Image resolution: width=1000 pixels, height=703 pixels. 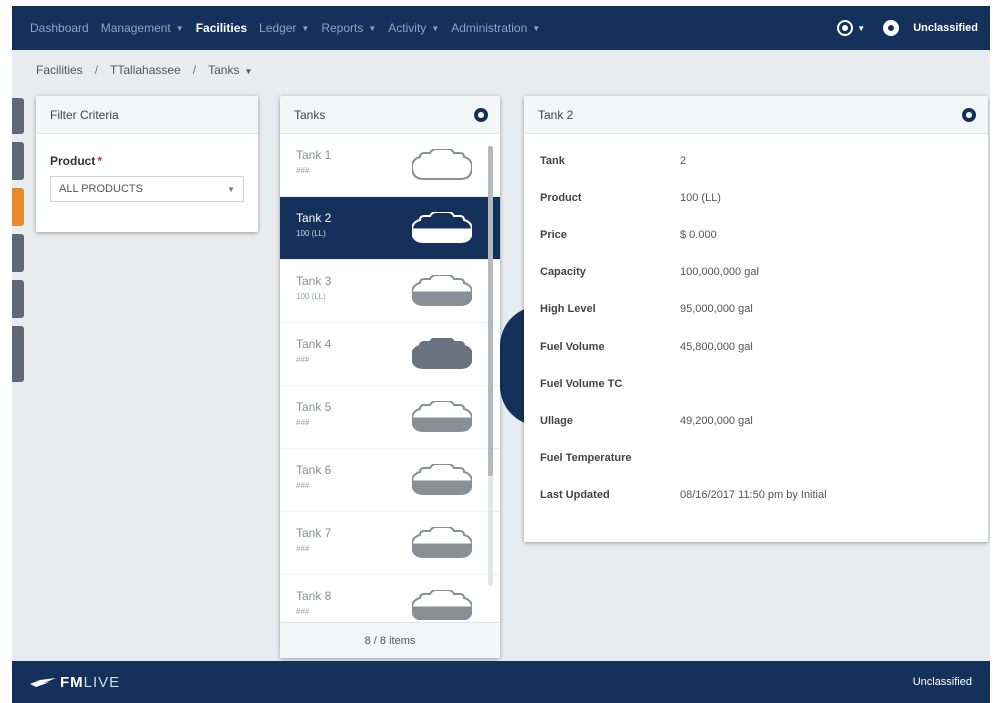 What do you see at coordinates (501, 70) in the screenshot?
I see `breadcrumb: Facilities / TTallahassee / Tanks ▼` at bounding box center [501, 70].